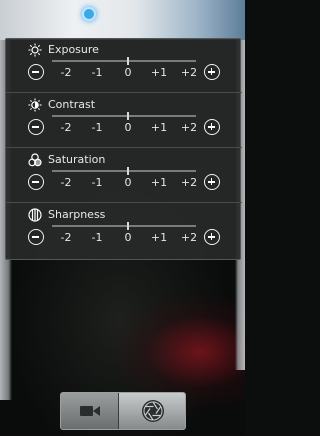  I want to click on sharpness-icon, so click(35, 214).